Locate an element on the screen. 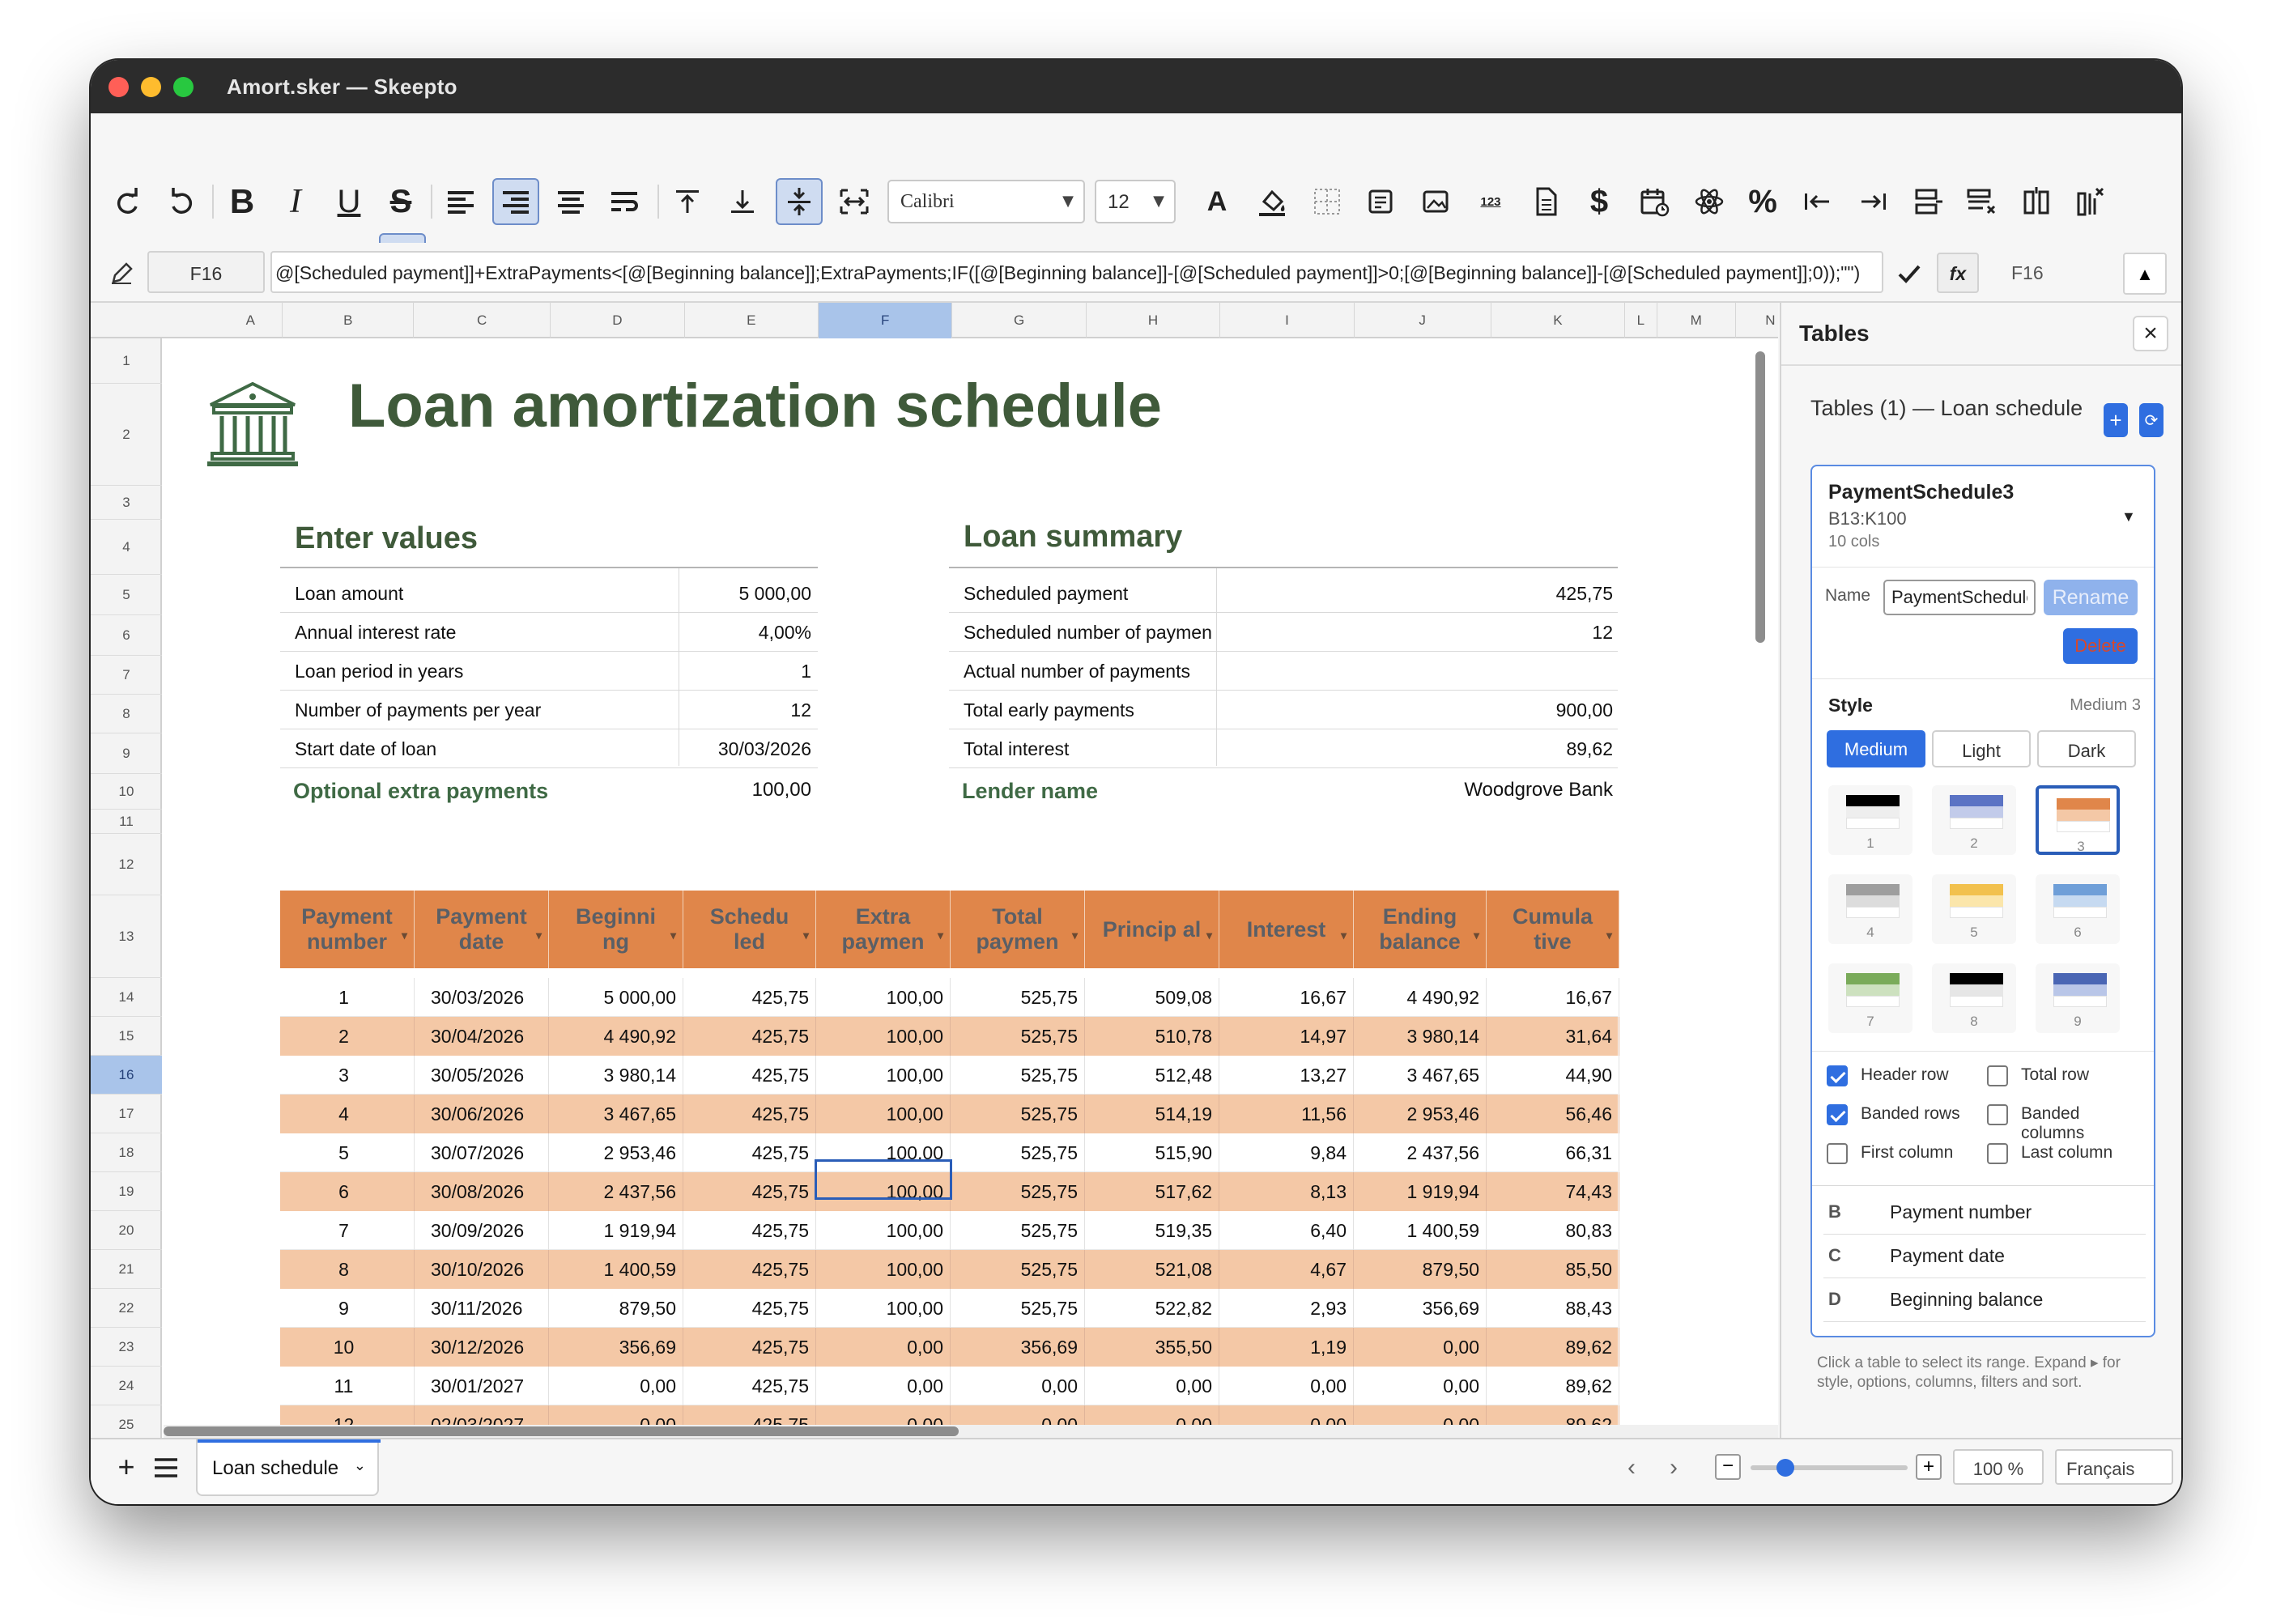  confirm-check-icon is located at coordinates (1909, 273).